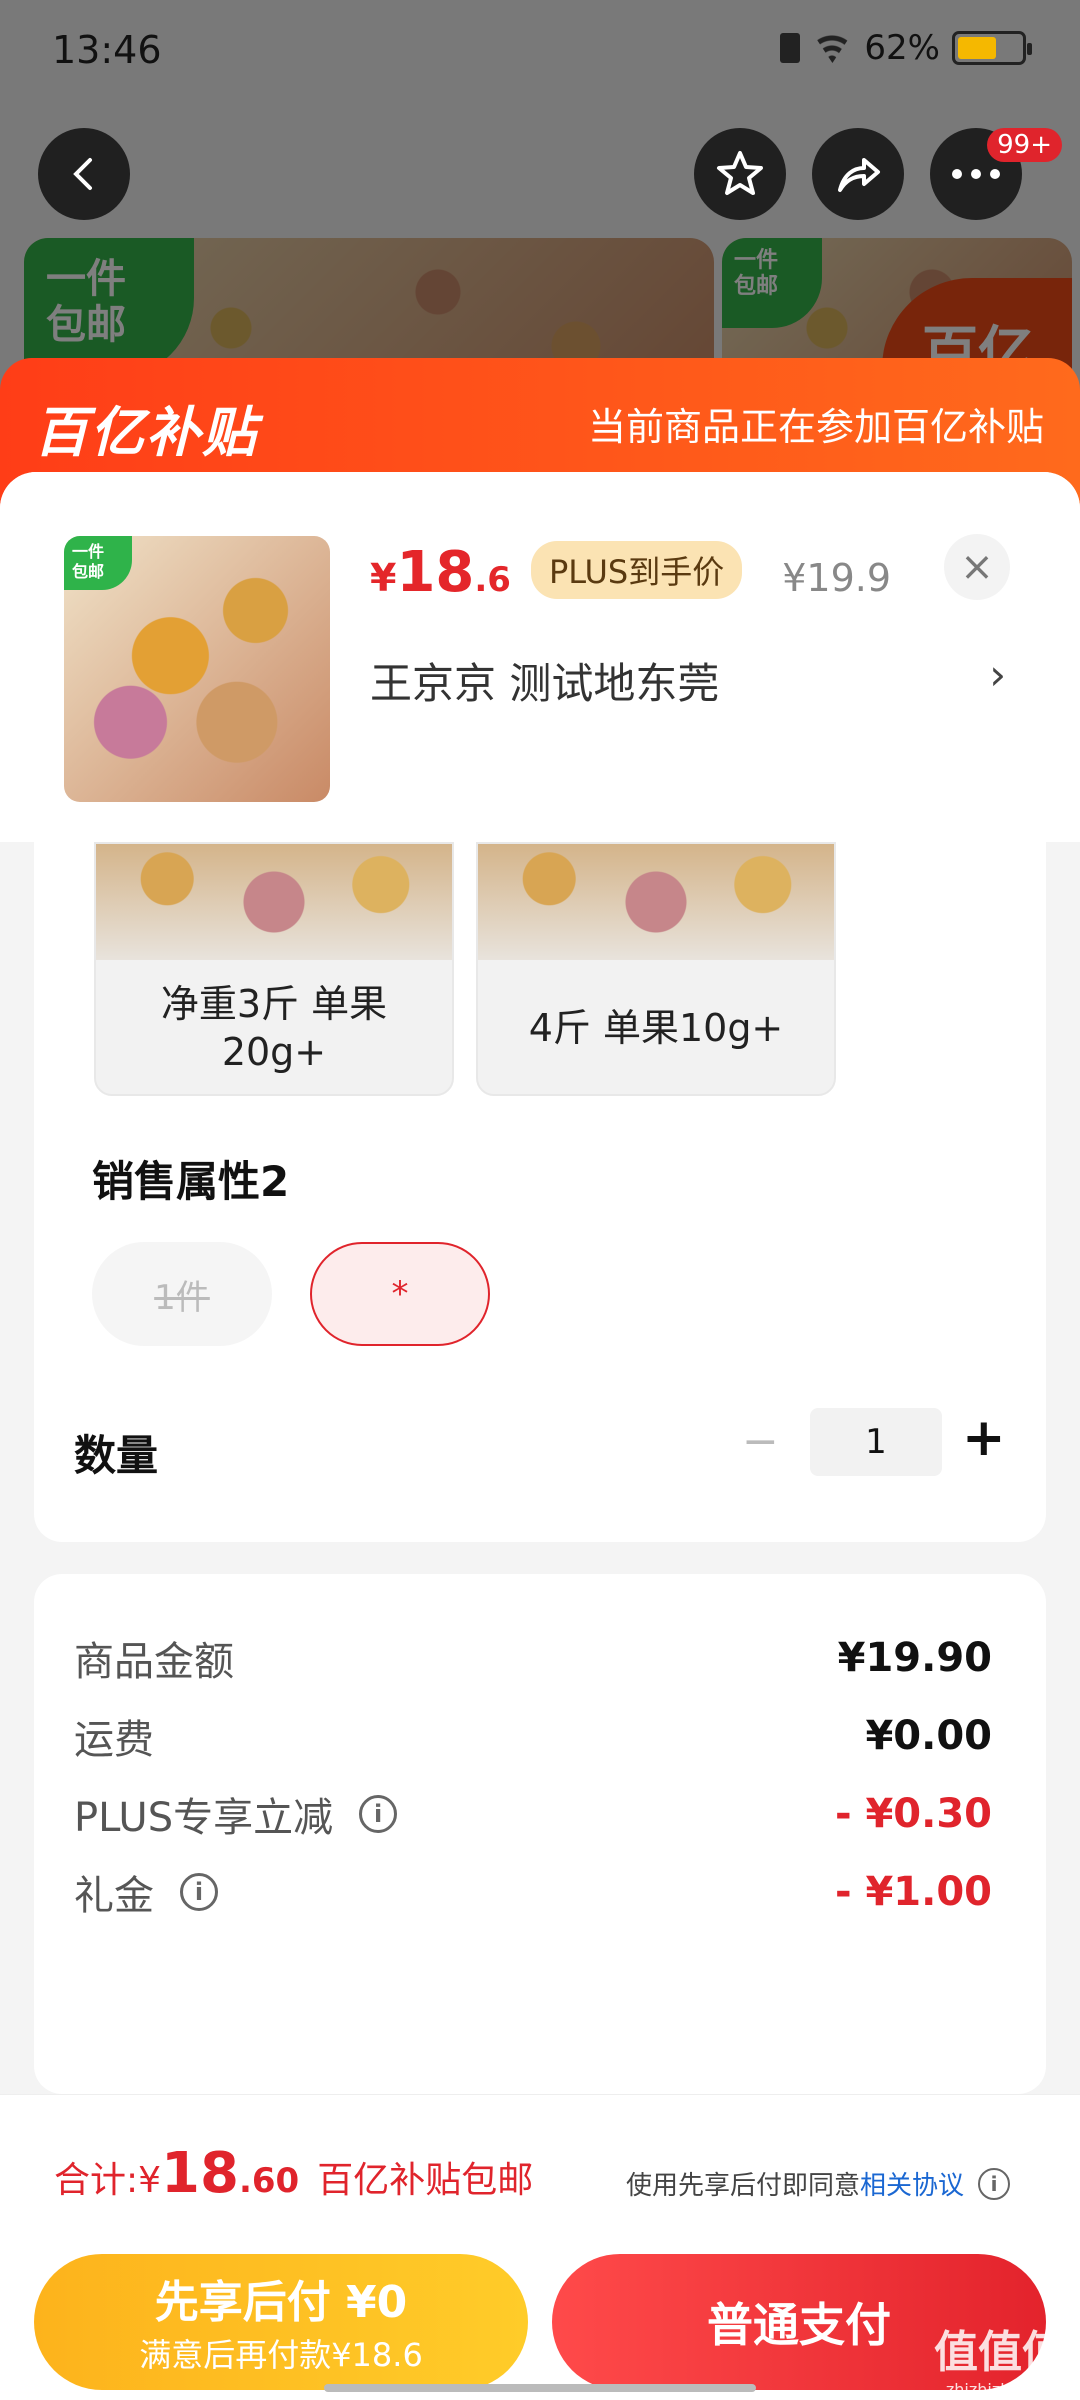  I want to click on chevron-right-icon: ›, so click(997, 674).